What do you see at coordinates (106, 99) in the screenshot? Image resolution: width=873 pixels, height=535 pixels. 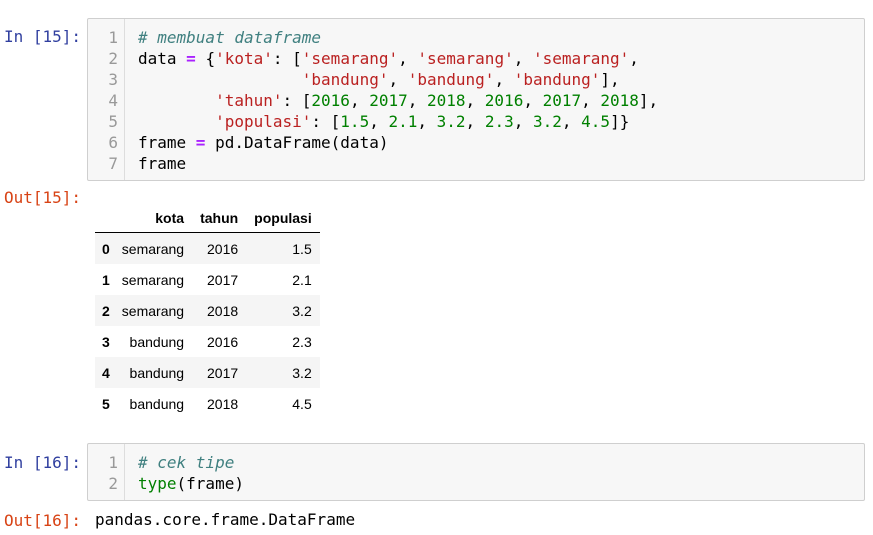 I see `line-number-gutter: 1 2 3 4 5 6 7` at bounding box center [106, 99].